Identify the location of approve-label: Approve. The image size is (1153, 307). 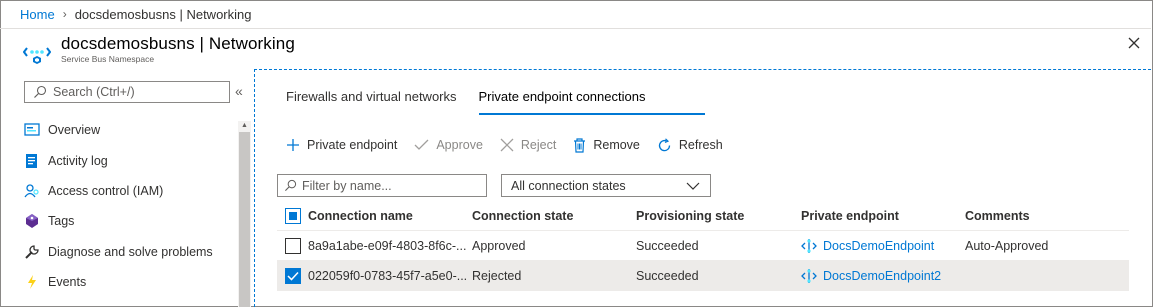
(459, 145).